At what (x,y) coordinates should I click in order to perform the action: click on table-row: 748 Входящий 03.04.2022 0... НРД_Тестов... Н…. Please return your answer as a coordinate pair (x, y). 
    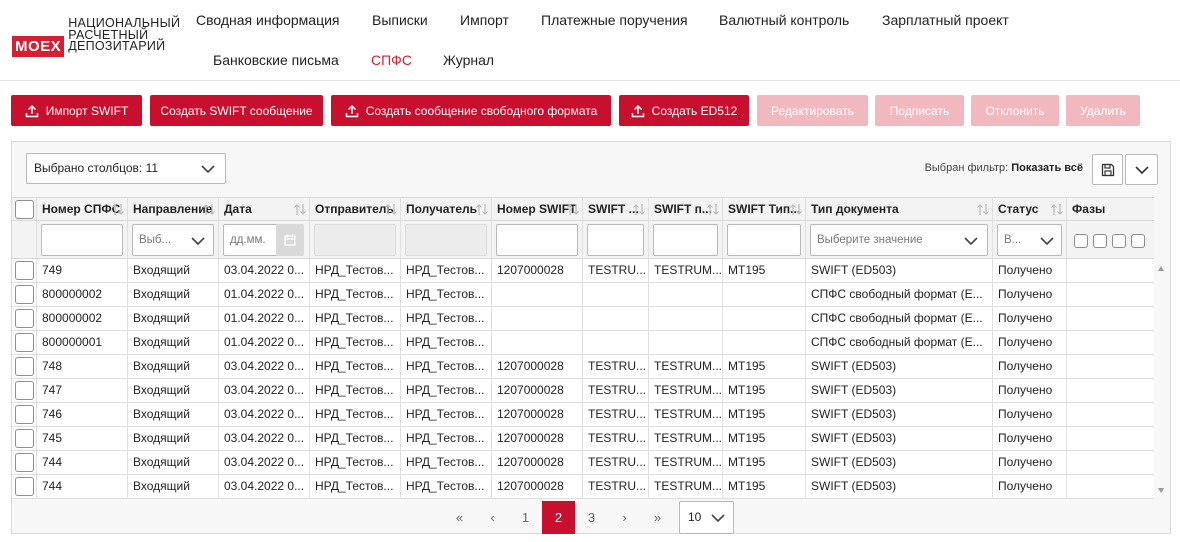
    Looking at the image, I should click on (583, 367).